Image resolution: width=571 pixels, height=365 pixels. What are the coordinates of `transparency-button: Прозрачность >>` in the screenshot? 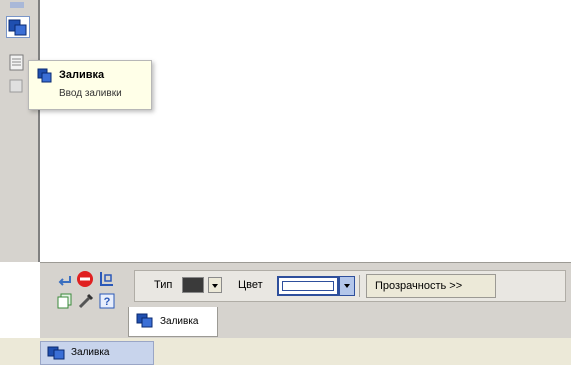 It's located at (431, 286).